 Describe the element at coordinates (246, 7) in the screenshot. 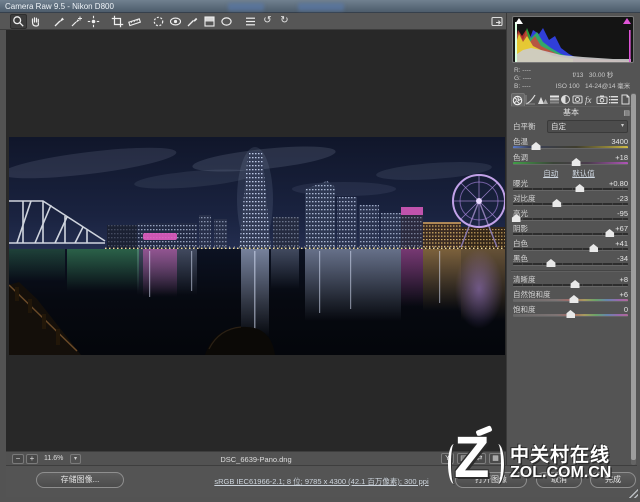

I see `blurred-region` at that location.